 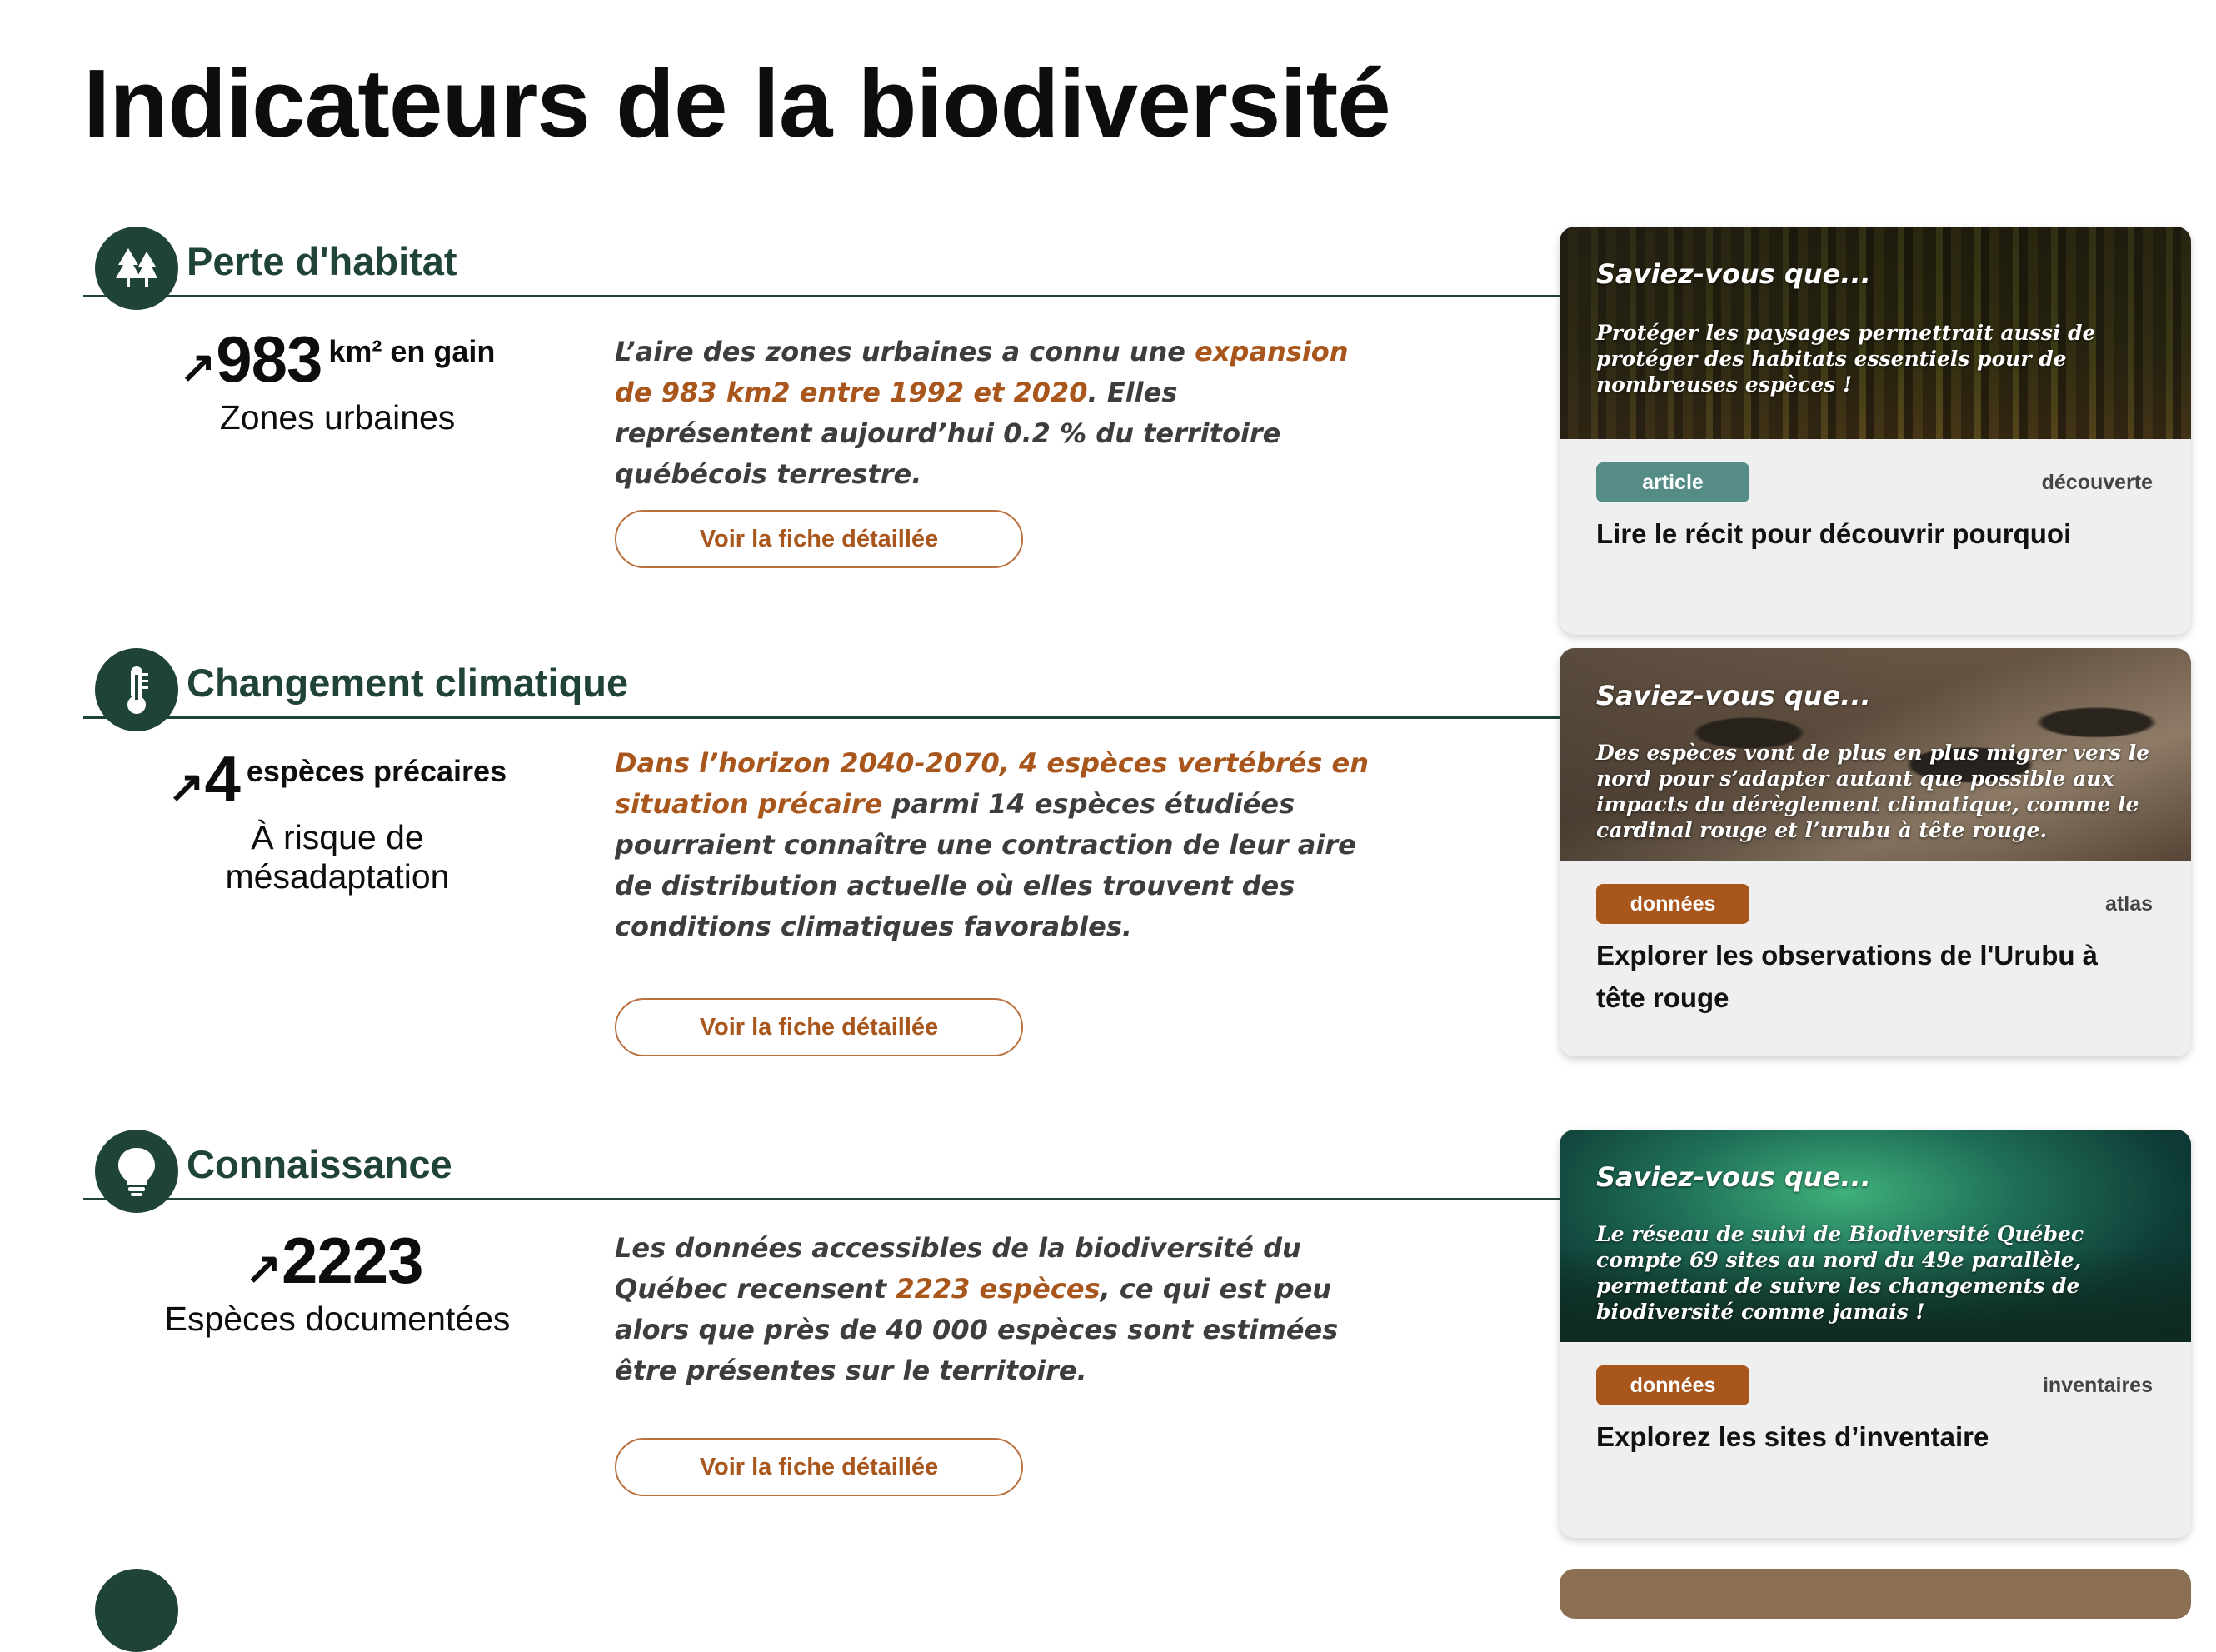 I want to click on stat-block: ↗983 km² en gain Zones urbaines, so click(x=337, y=382).